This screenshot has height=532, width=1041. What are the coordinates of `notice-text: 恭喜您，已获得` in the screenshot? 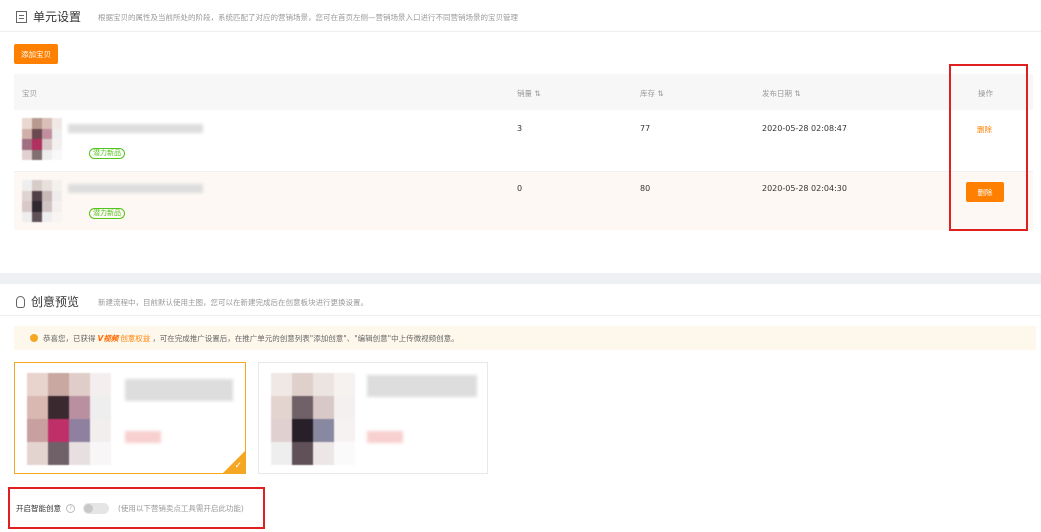 It's located at (69, 338).